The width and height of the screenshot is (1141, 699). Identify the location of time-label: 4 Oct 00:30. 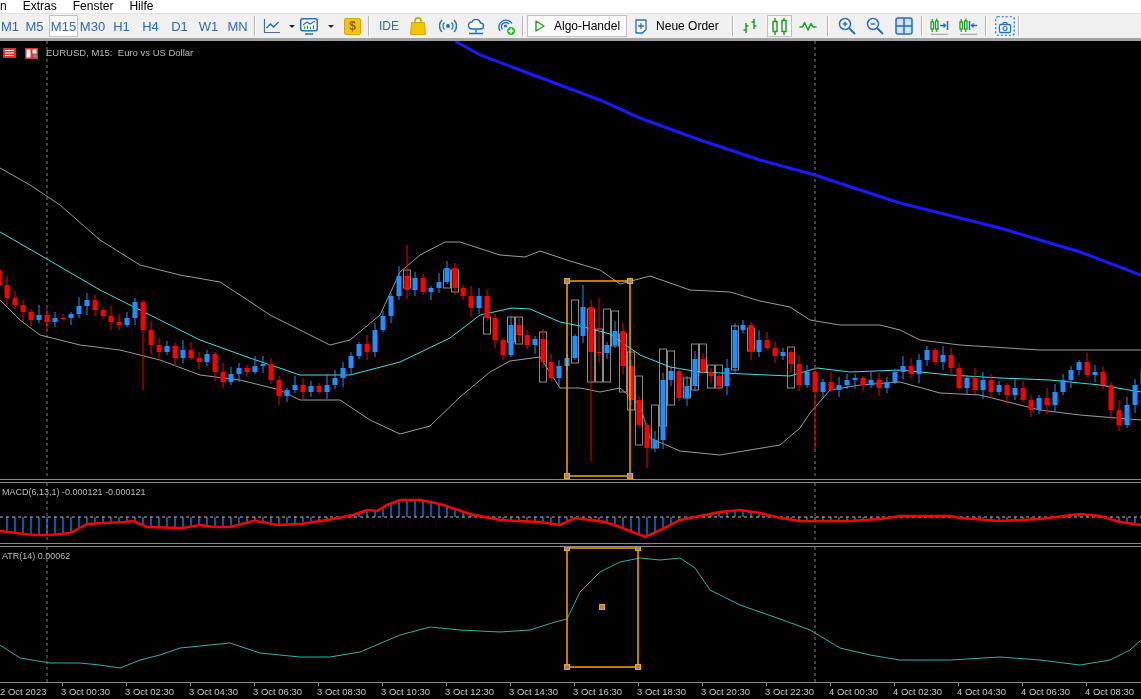
(854, 692).